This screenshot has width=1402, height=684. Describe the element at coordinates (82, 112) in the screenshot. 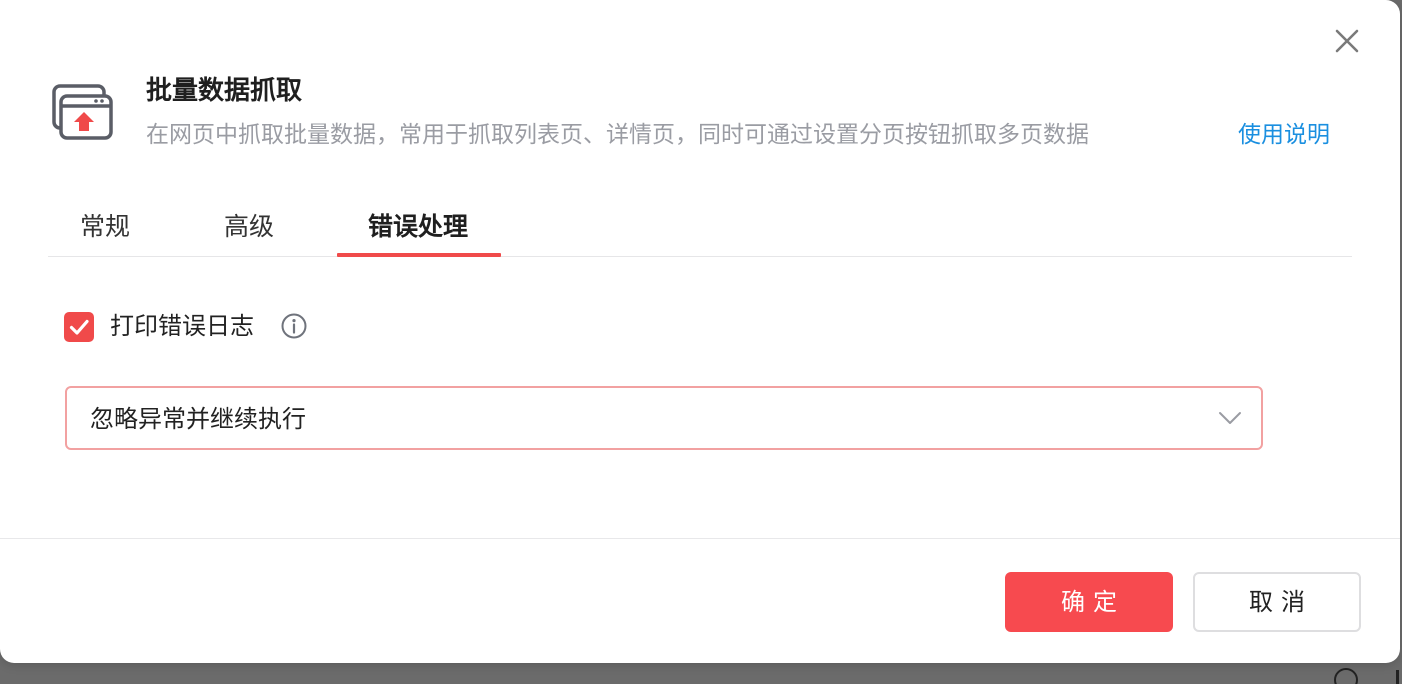

I see `web-page-upload-icon` at that location.